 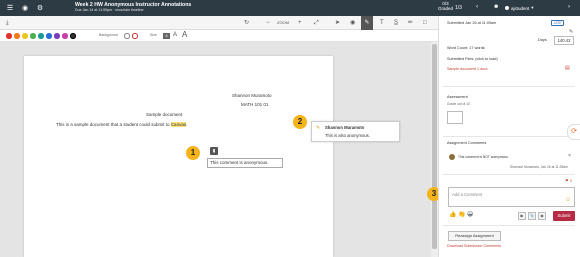 I want to click on point-annotation-icon: ◉, so click(x=352, y=23).